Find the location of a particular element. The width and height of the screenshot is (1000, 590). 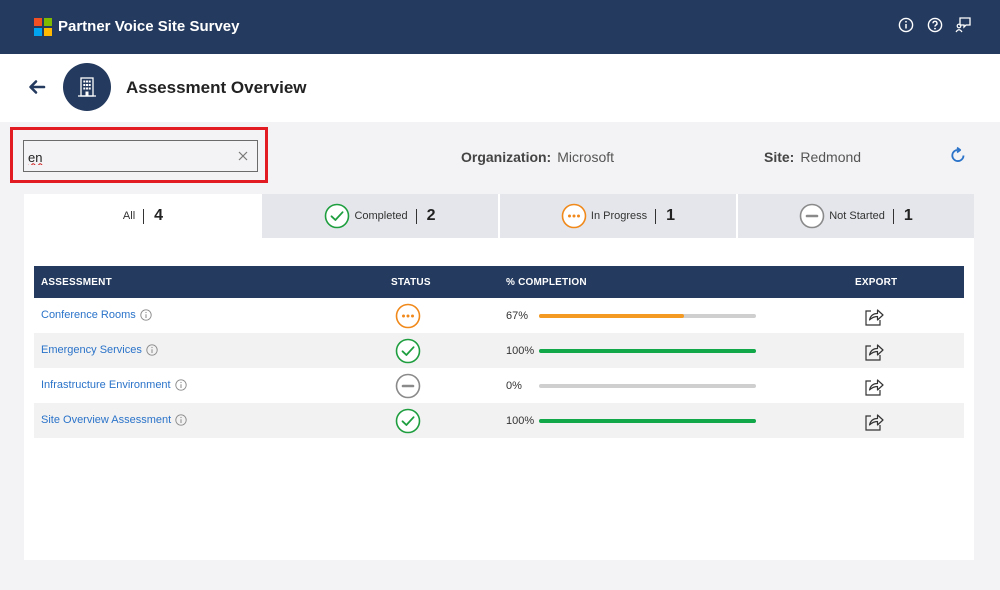

organization-info: Organization: Microsoft is located at coordinates (537, 157).